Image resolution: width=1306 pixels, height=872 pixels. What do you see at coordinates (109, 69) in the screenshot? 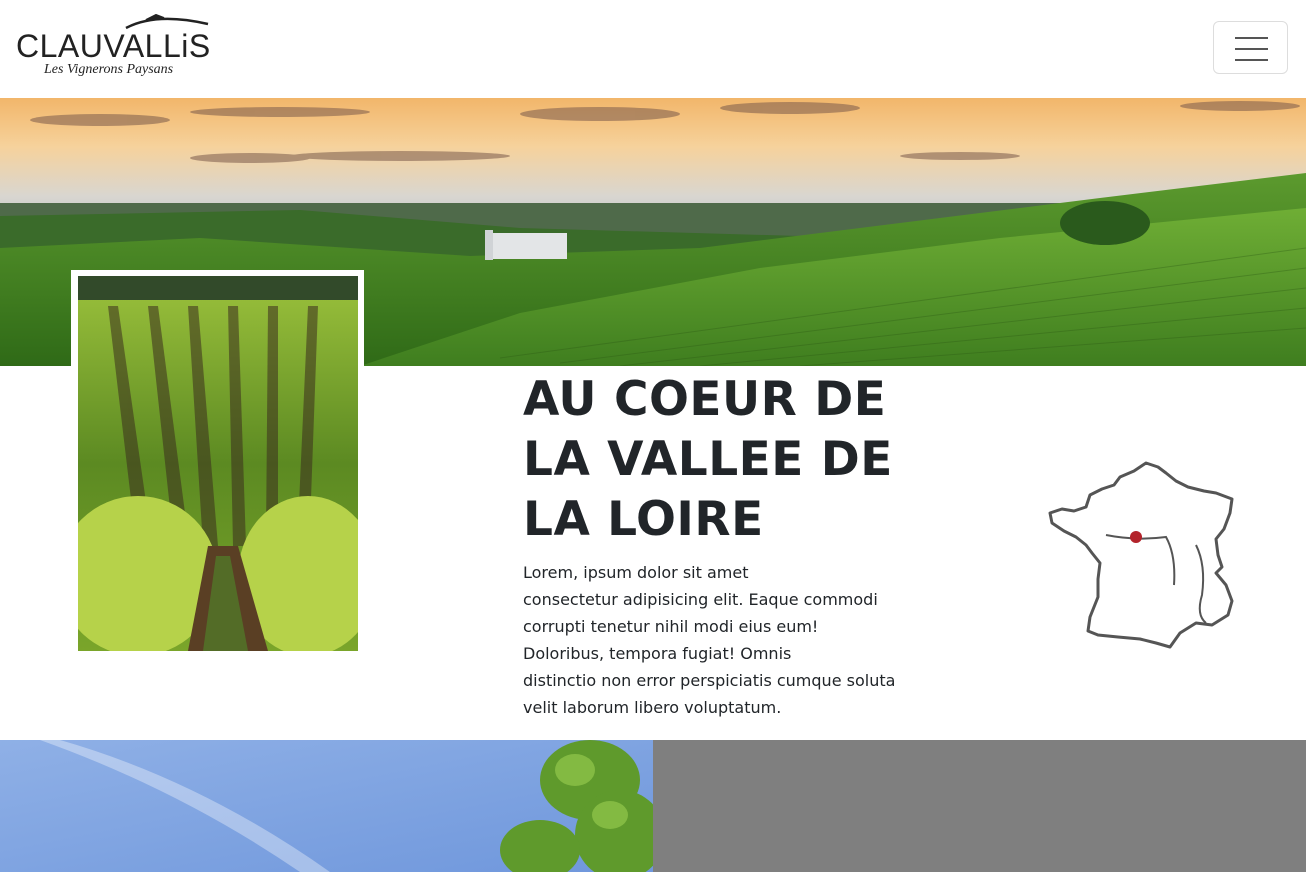
I see `brand-tagline: Les Vignerons Paysans` at bounding box center [109, 69].